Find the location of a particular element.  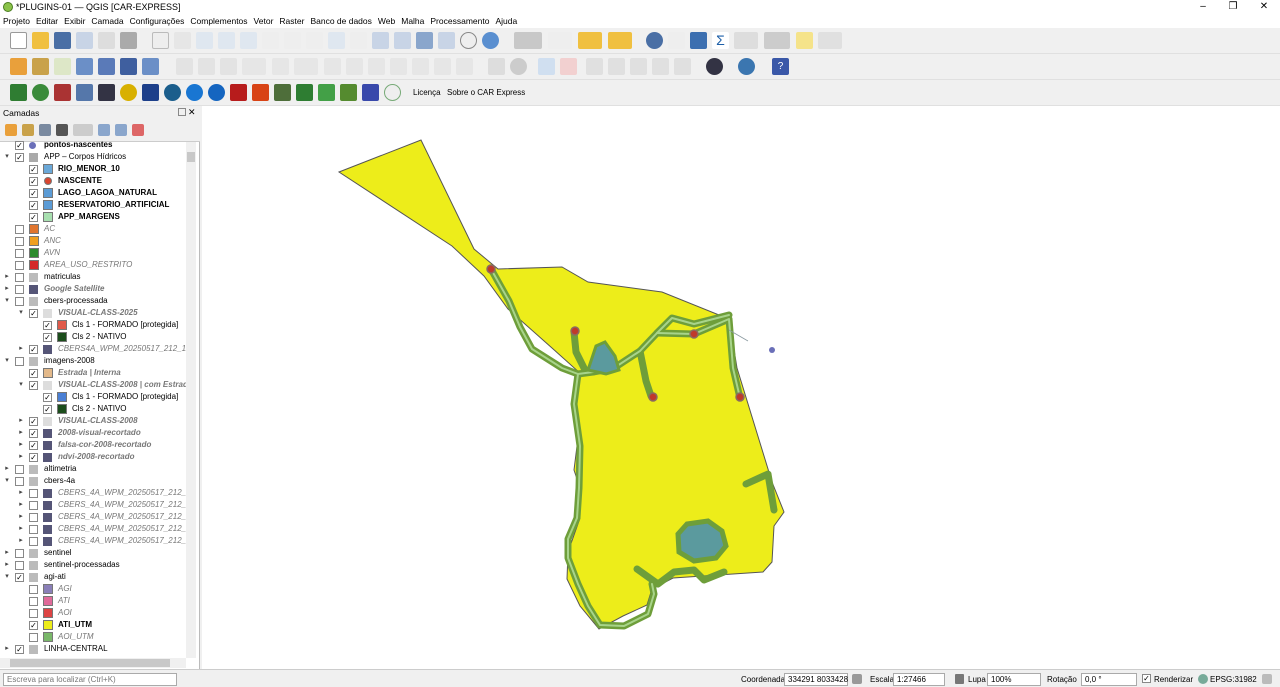

plugin-landscape-icon is located at coordinates (282, 92).